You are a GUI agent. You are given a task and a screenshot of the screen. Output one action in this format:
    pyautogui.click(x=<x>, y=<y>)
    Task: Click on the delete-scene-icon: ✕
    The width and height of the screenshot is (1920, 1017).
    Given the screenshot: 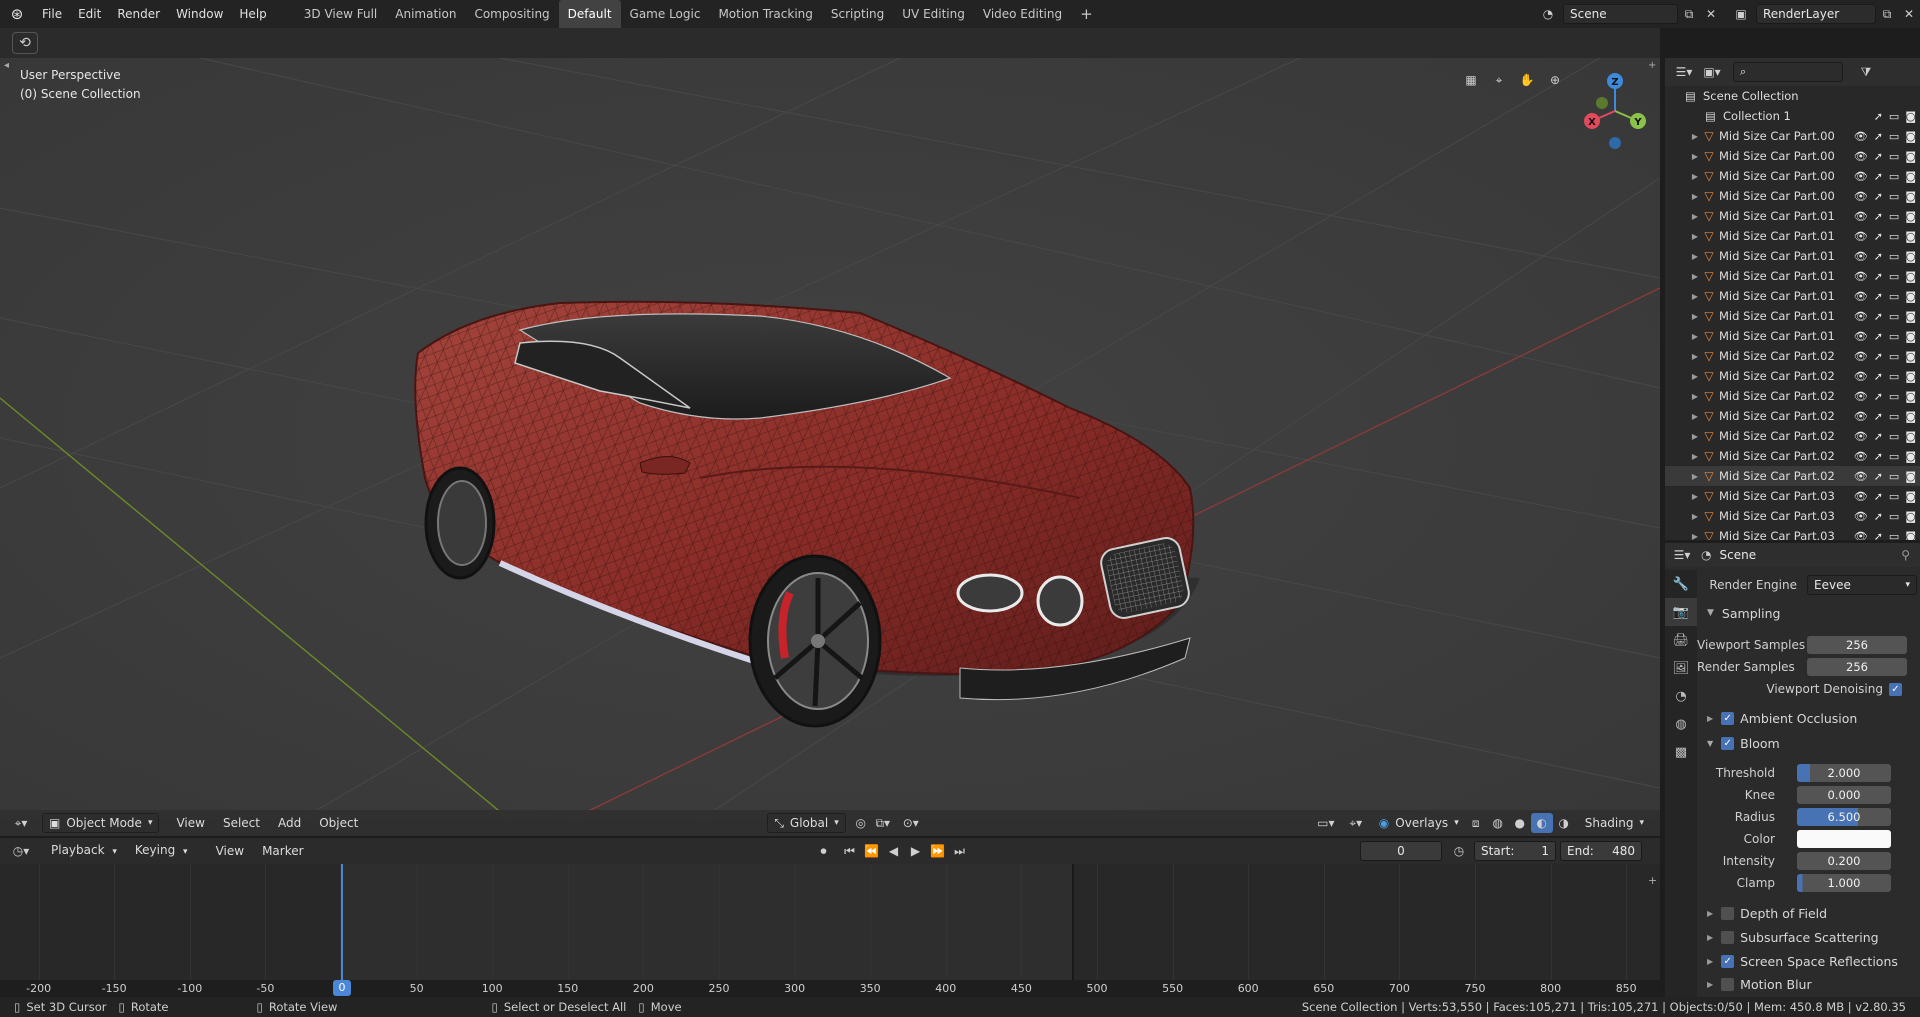 What is the action you would take?
    pyautogui.click(x=1711, y=14)
    